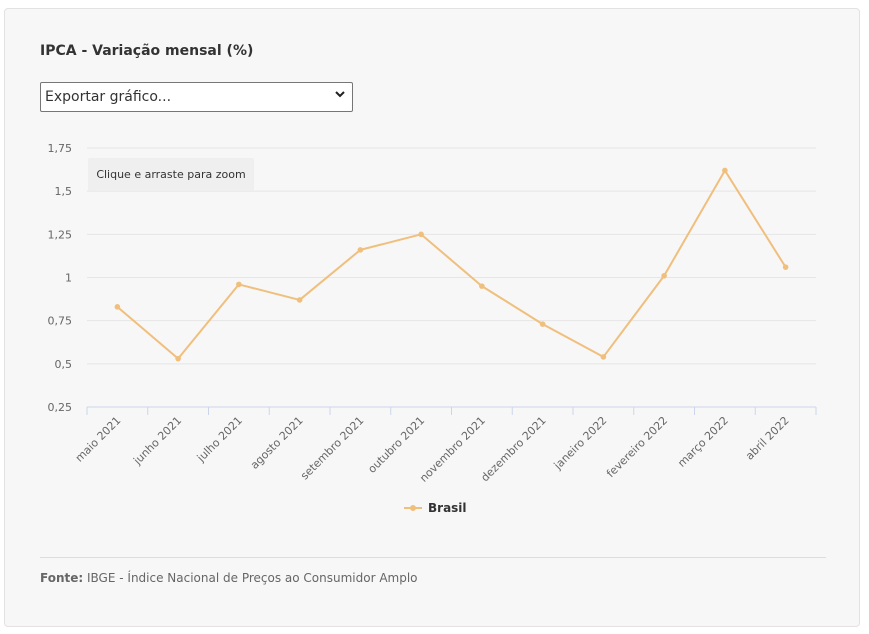 Image resolution: width=869 pixels, height=634 pixels. I want to click on x-tick-label: julho 2021, so click(219, 439).